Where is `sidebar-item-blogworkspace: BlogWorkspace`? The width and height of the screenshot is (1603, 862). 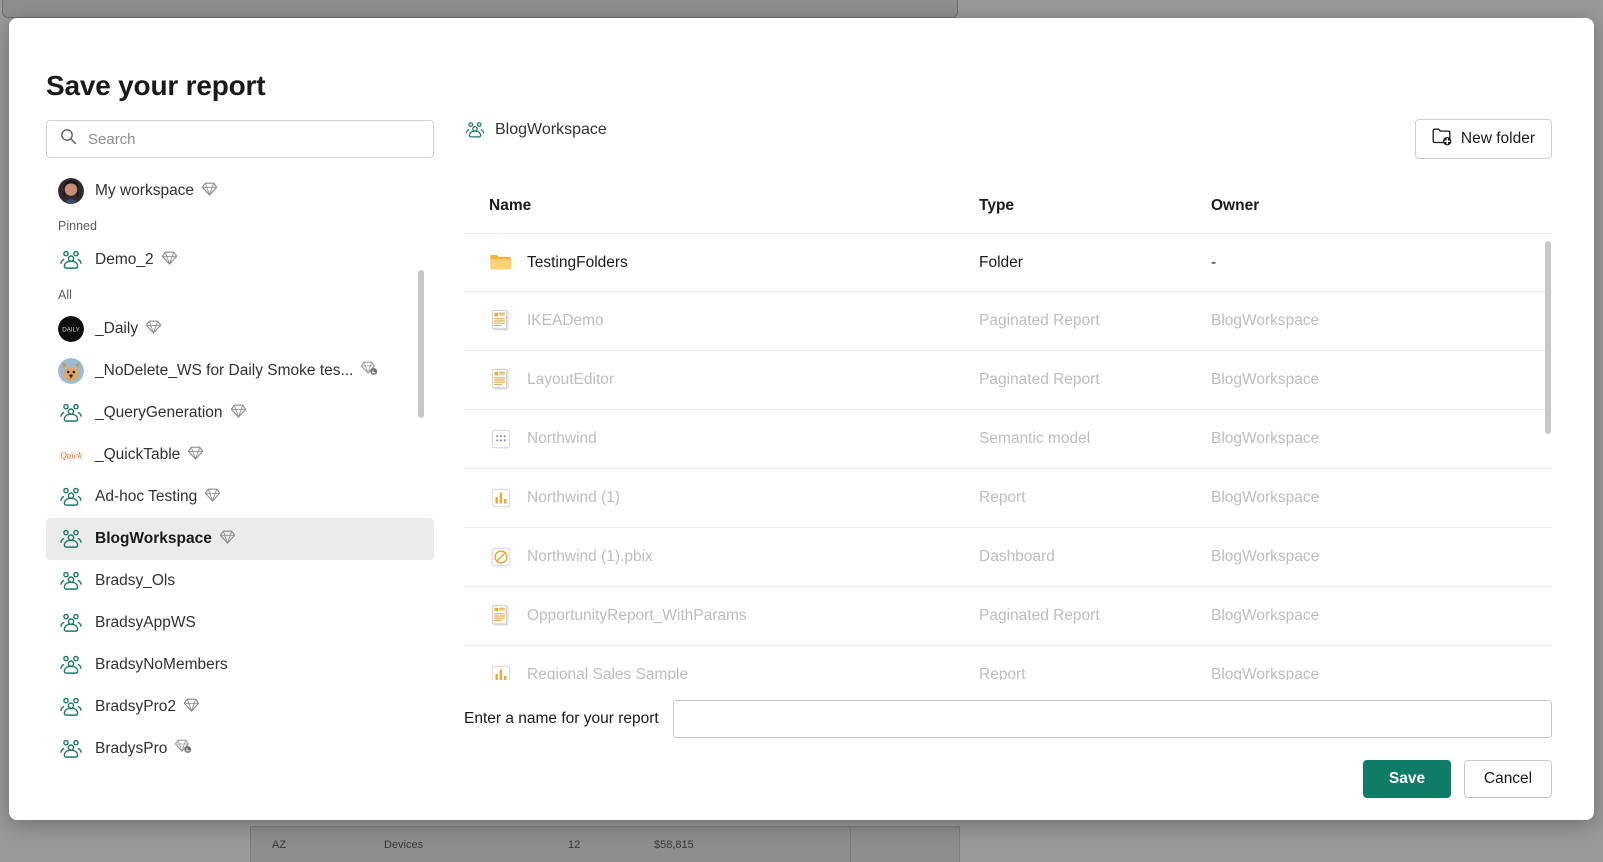 sidebar-item-blogworkspace: BlogWorkspace is located at coordinates (240, 539).